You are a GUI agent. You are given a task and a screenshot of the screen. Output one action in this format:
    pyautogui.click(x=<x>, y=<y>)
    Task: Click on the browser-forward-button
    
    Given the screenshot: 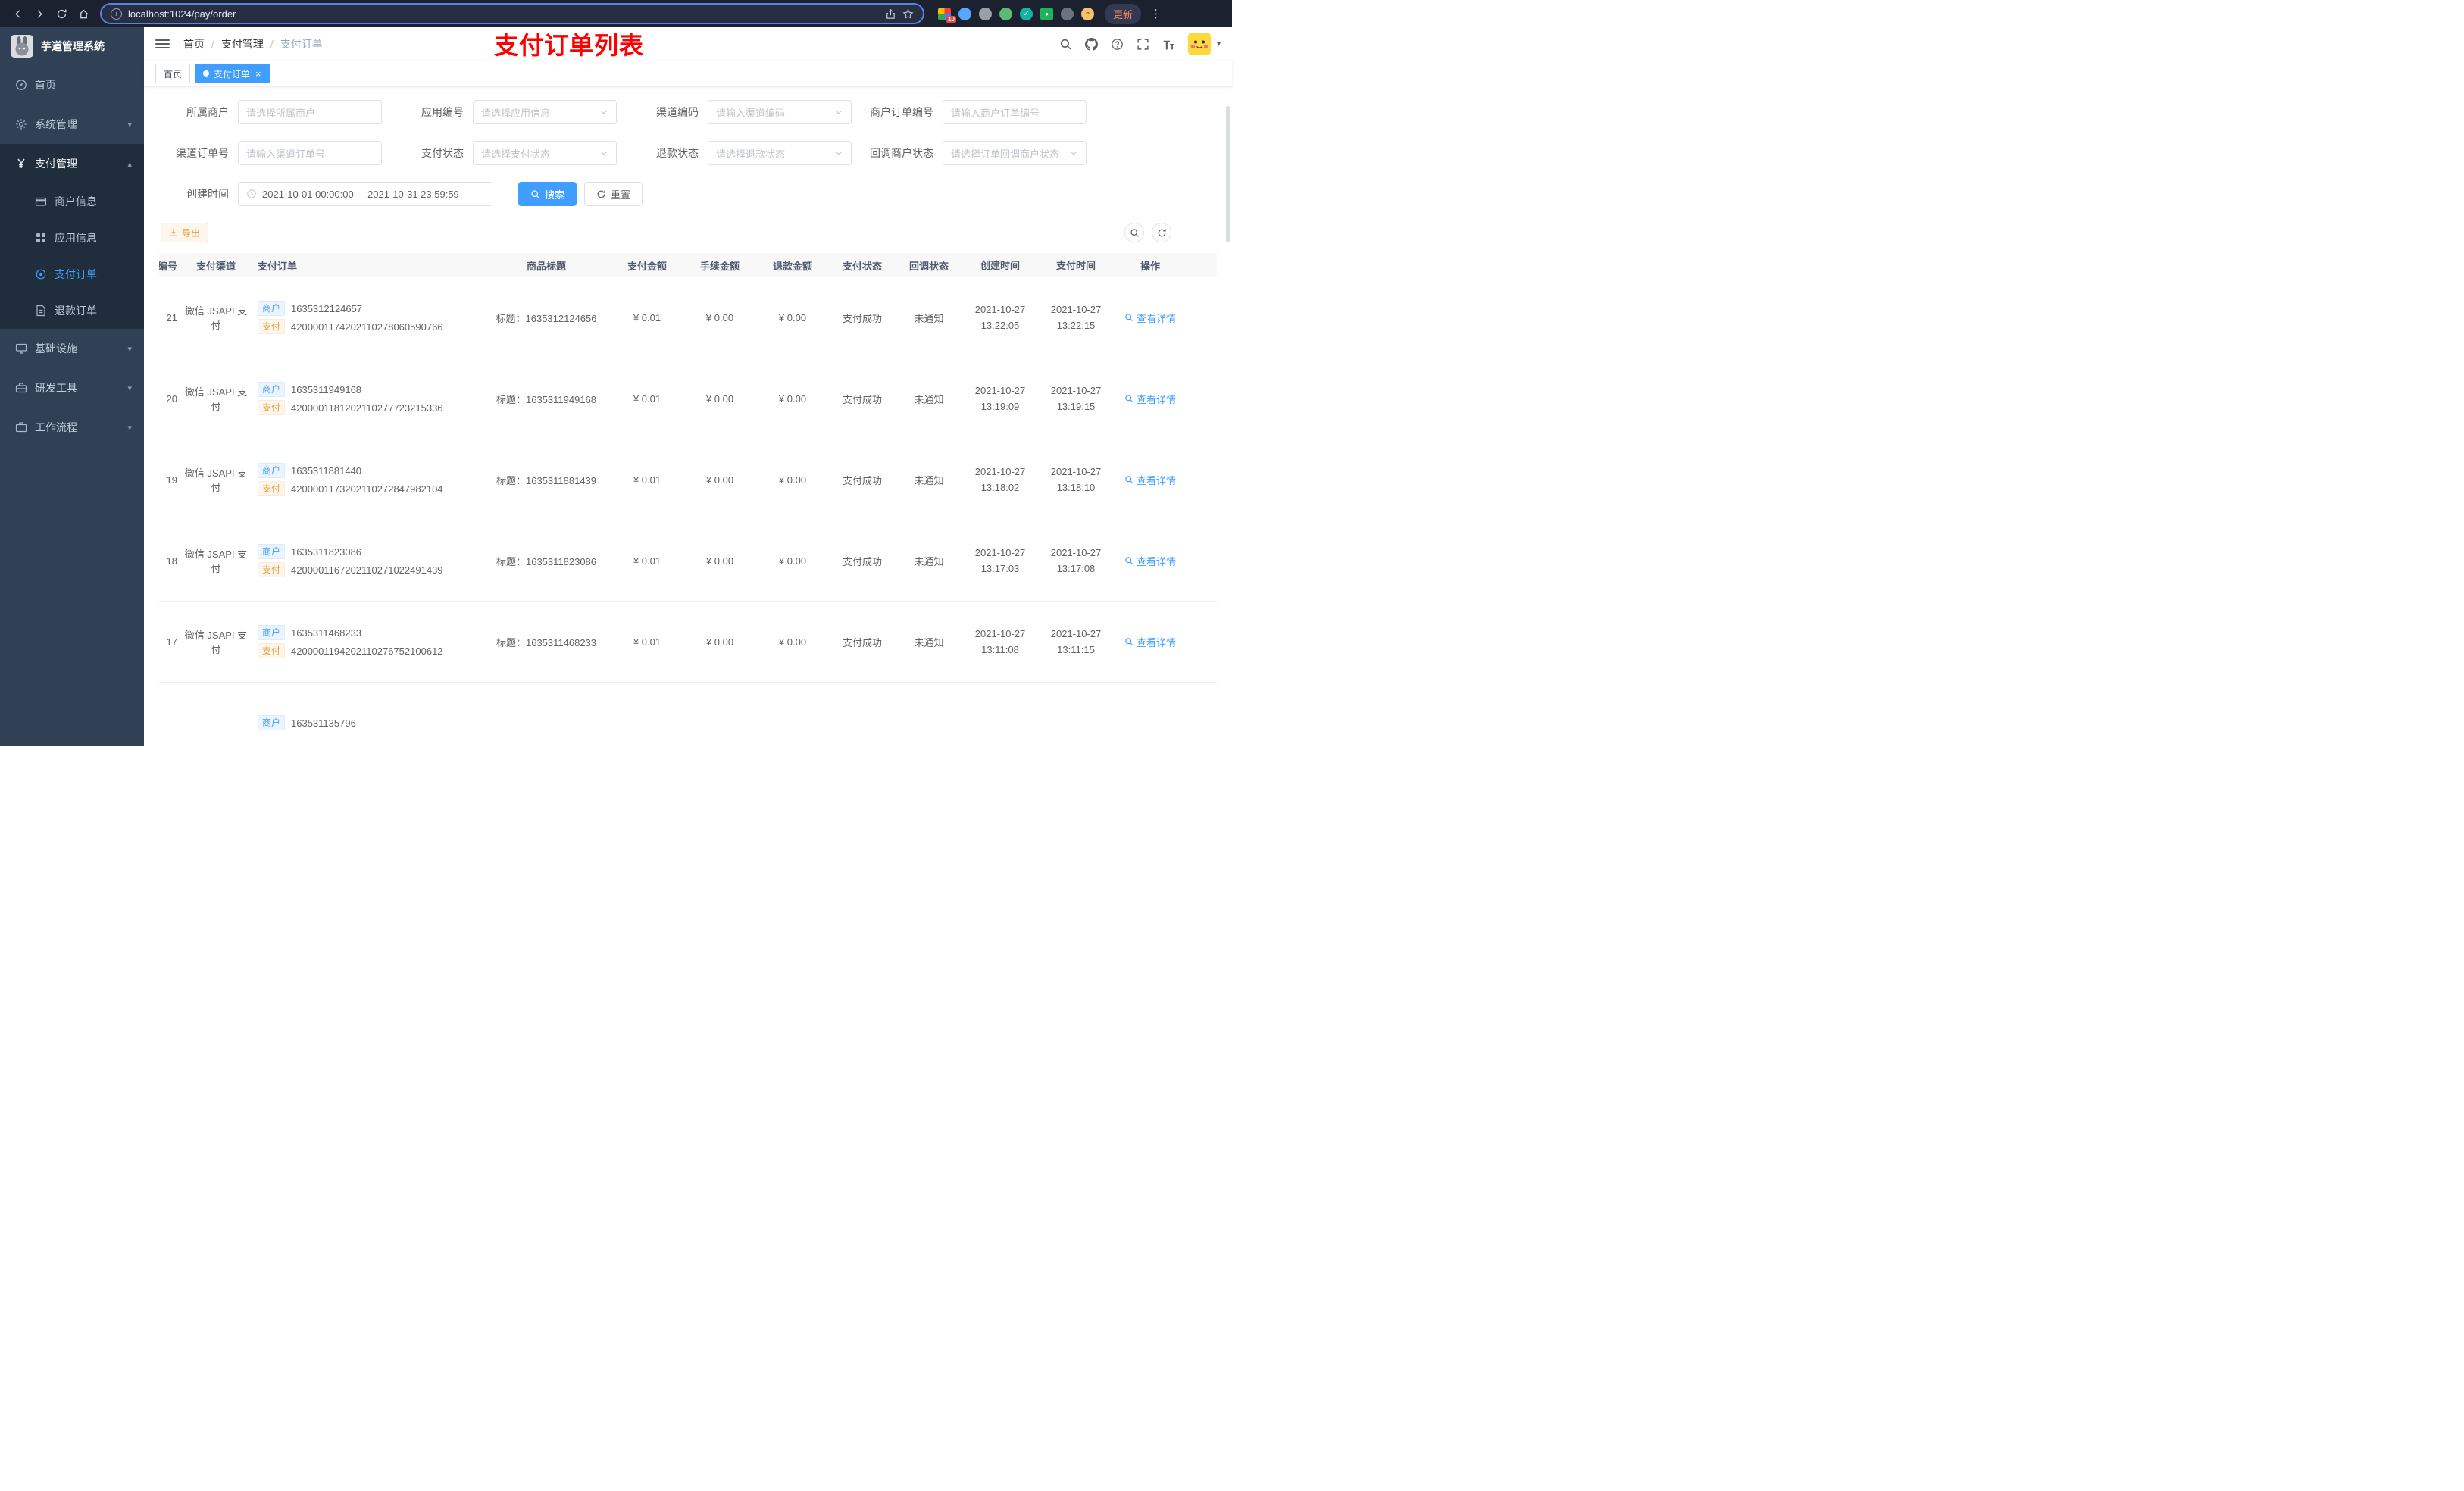 What is the action you would take?
    pyautogui.click(x=40, y=14)
    